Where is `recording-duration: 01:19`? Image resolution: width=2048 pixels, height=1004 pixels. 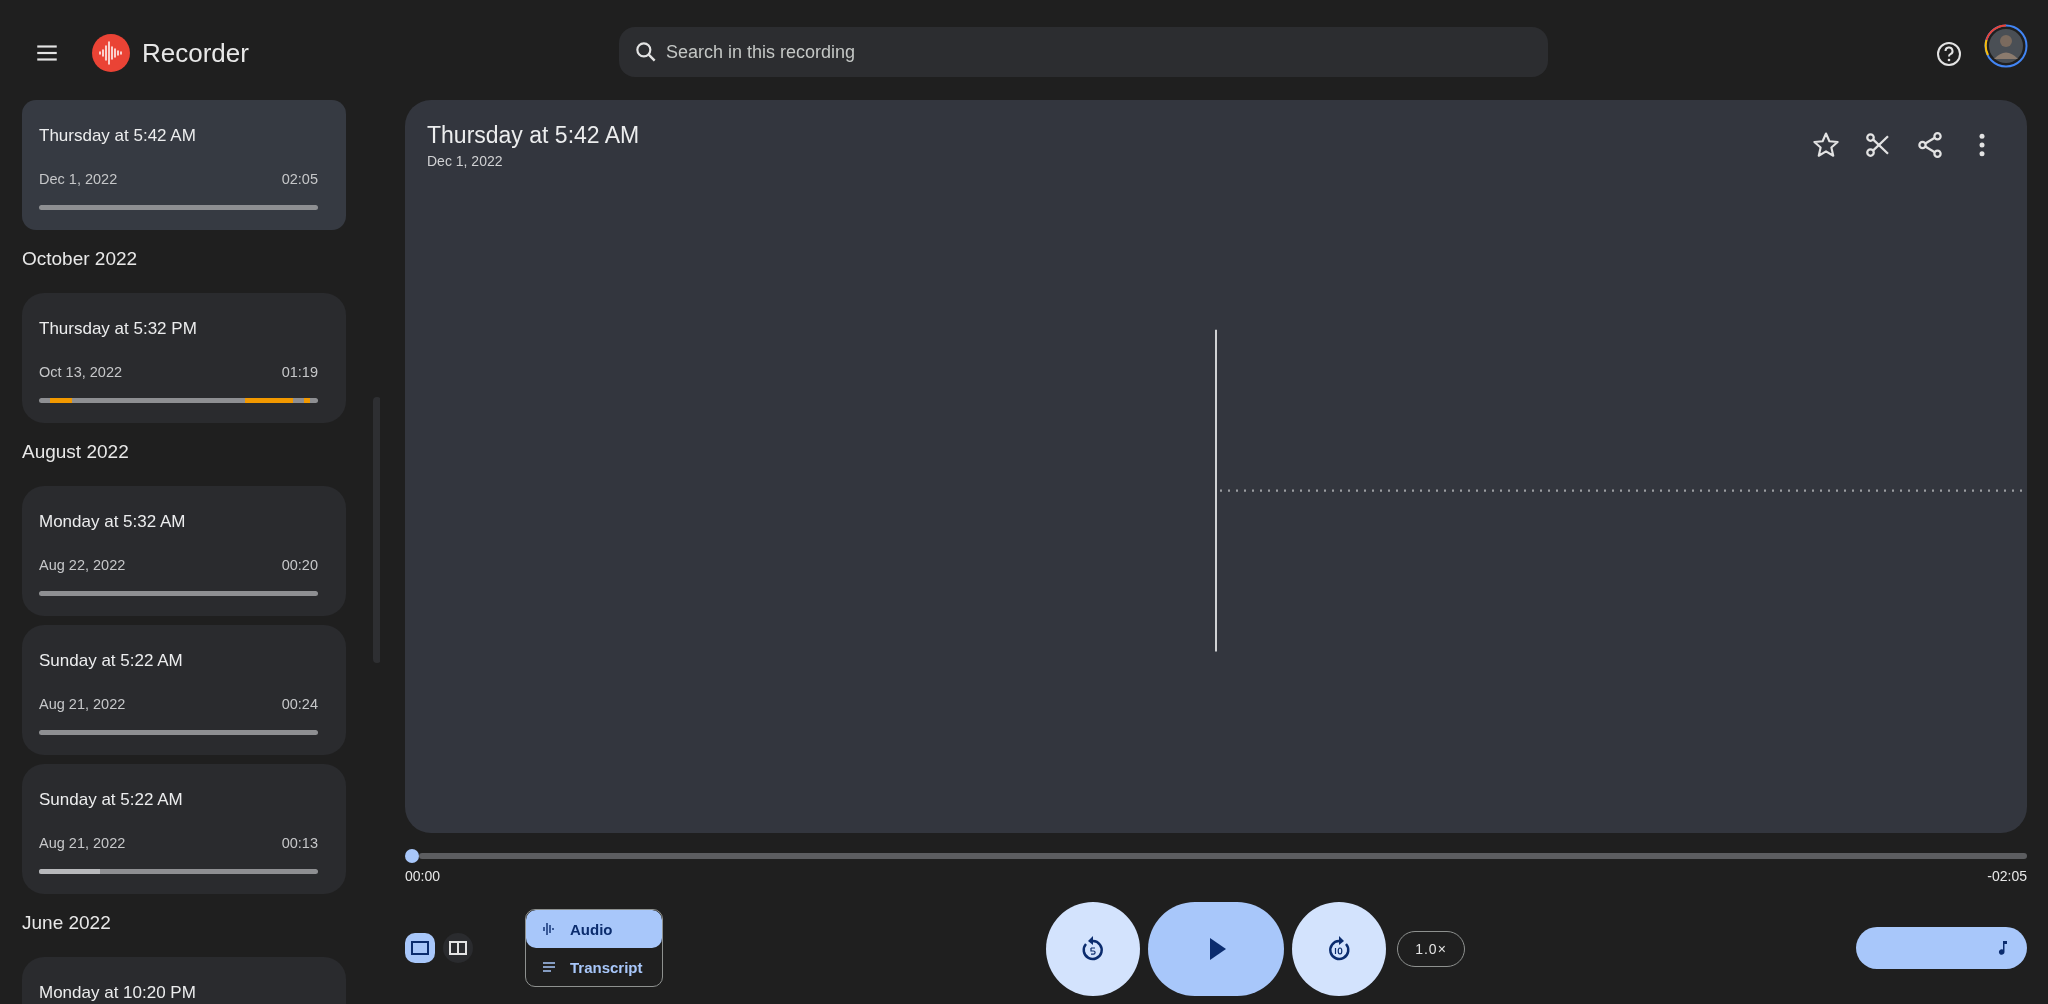 recording-duration: 01:19 is located at coordinates (299, 372).